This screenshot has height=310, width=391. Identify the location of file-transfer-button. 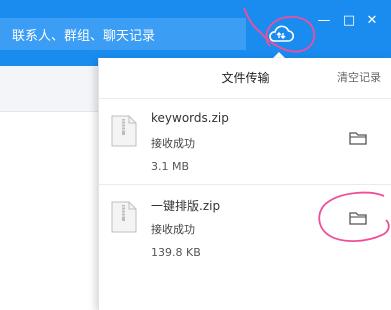
(281, 34).